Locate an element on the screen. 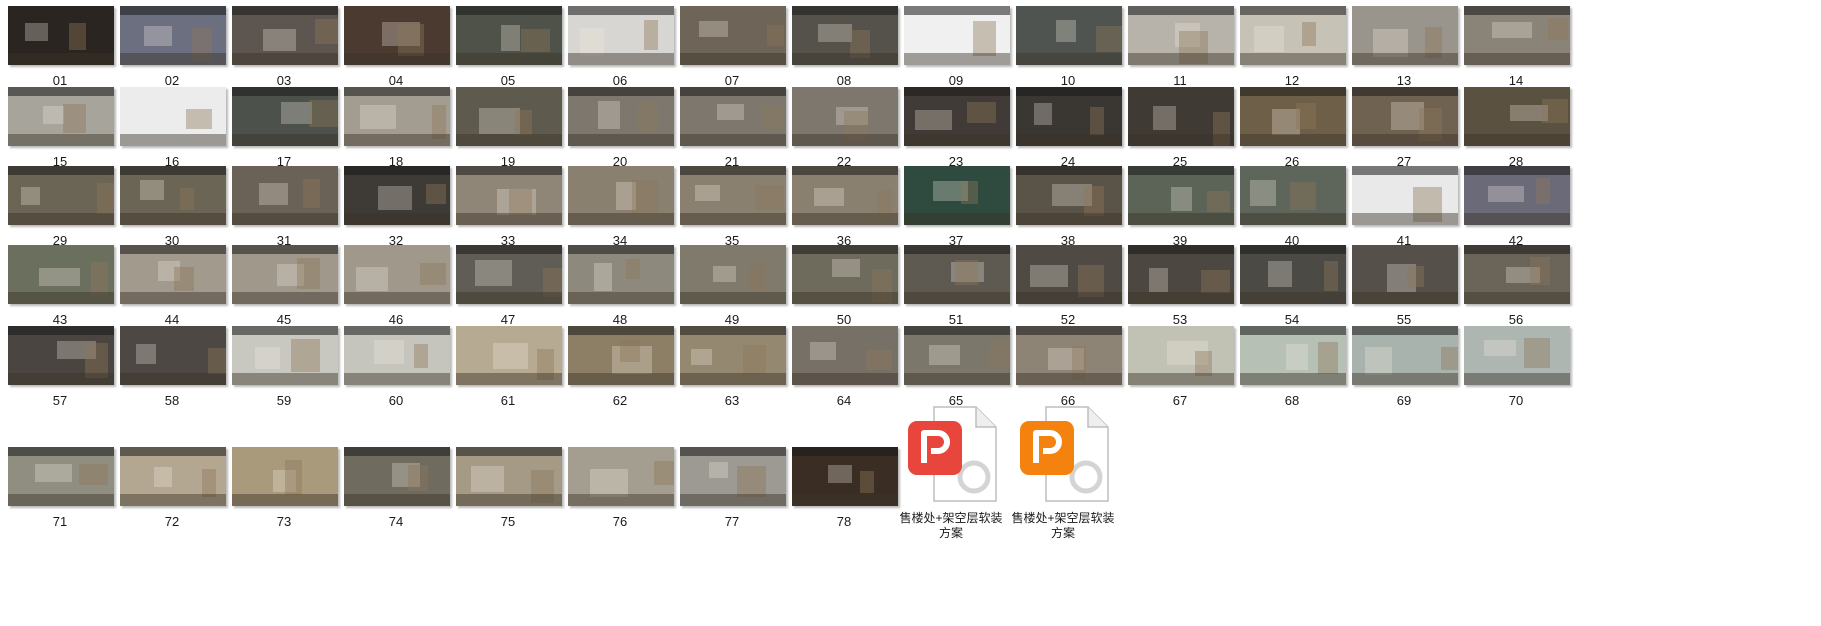  thumbnail-label: 57 is located at coordinates (60, 400).